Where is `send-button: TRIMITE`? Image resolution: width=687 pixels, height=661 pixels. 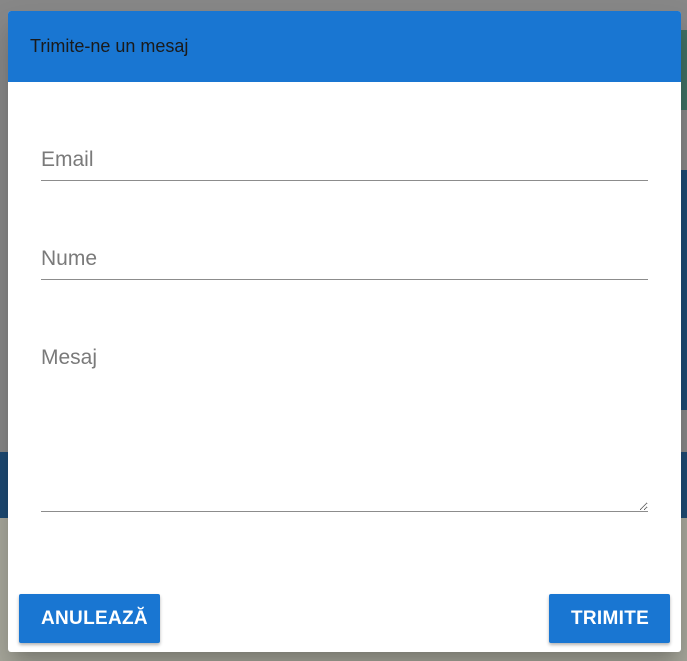 send-button: TRIMITE is located at coordinates (609, 618).